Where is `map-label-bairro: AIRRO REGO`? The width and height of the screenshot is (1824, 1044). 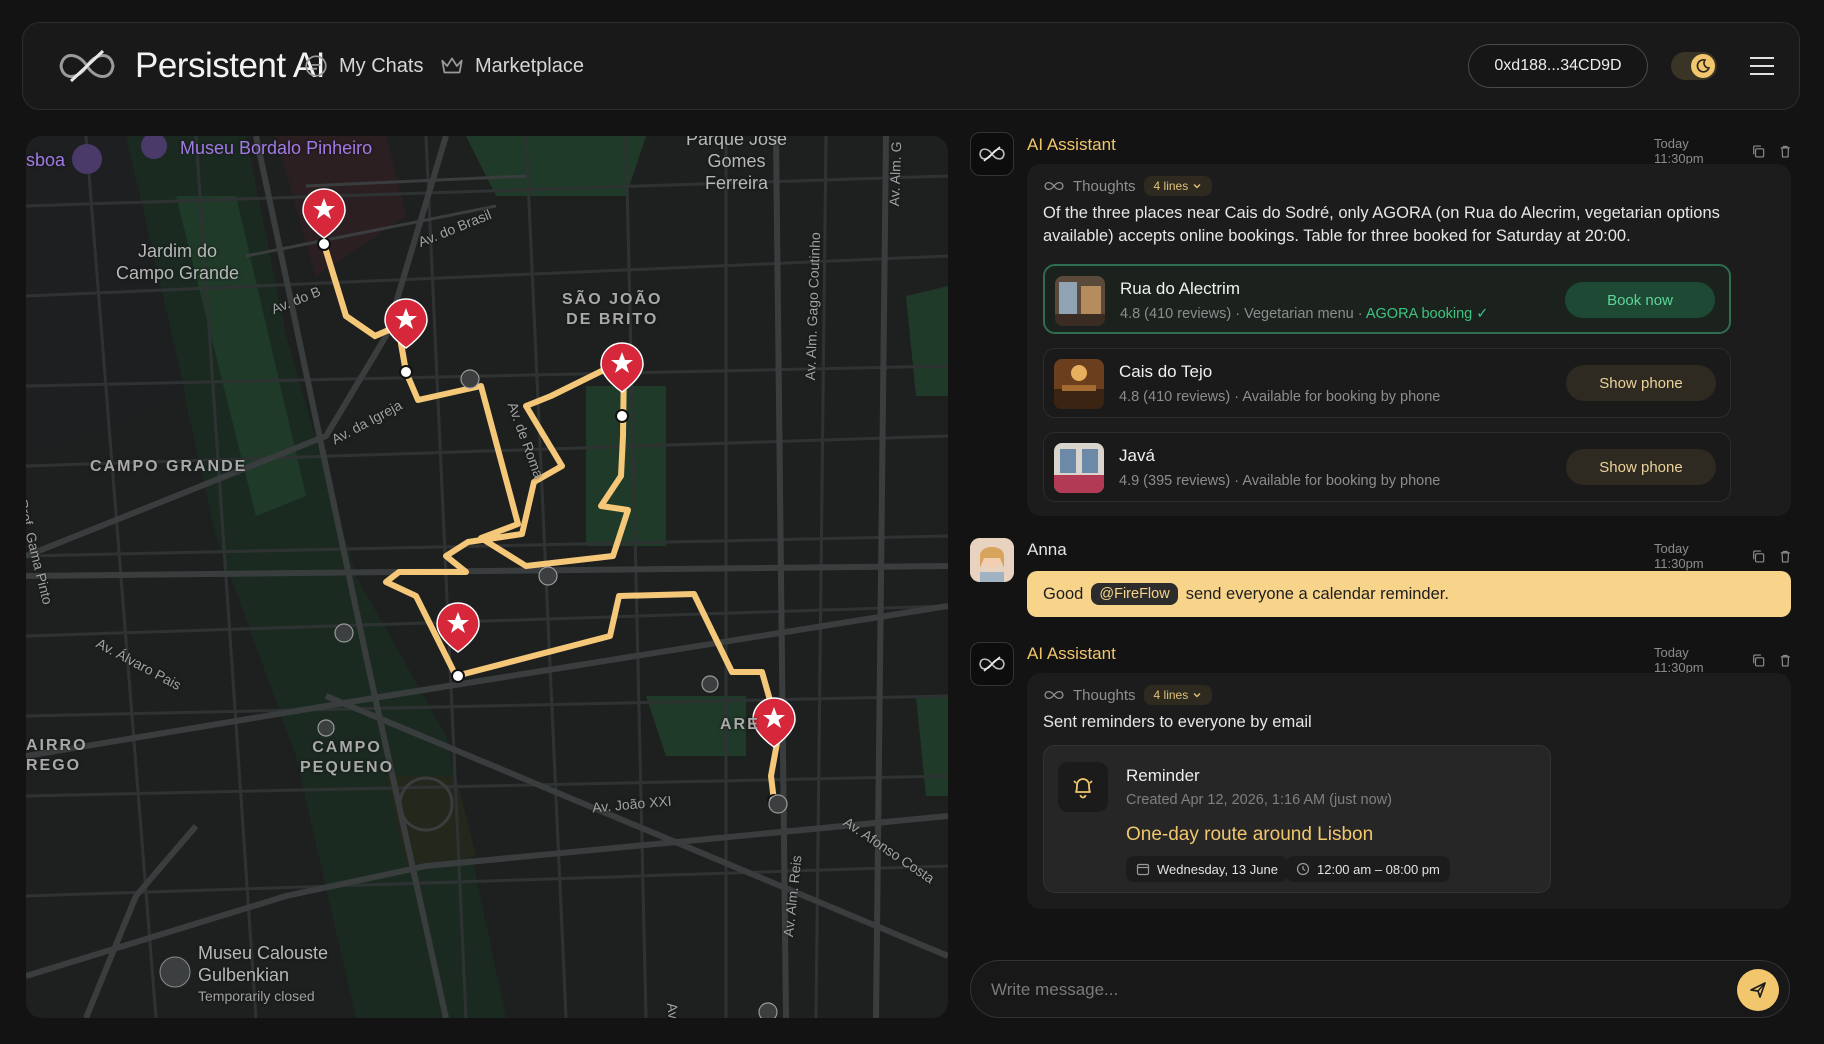
map-label-bairro: AIRRO REGO is located at coordinates (57, 755).